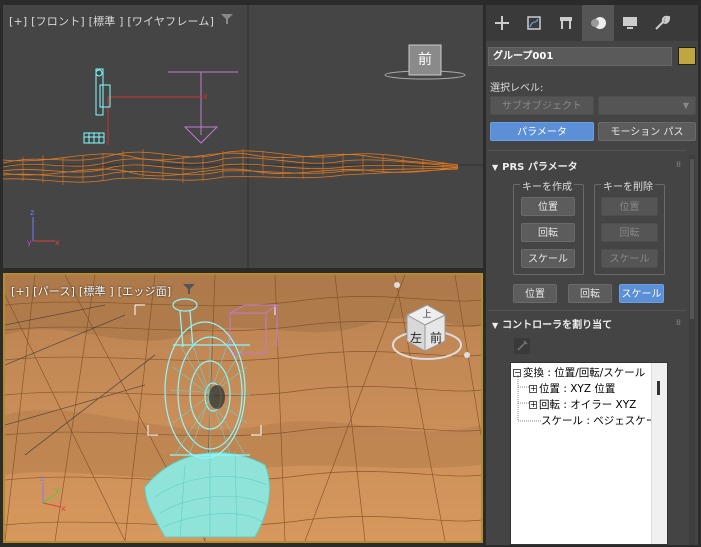  I want to click on create-position-key-button: 位置, so click(548, 206).